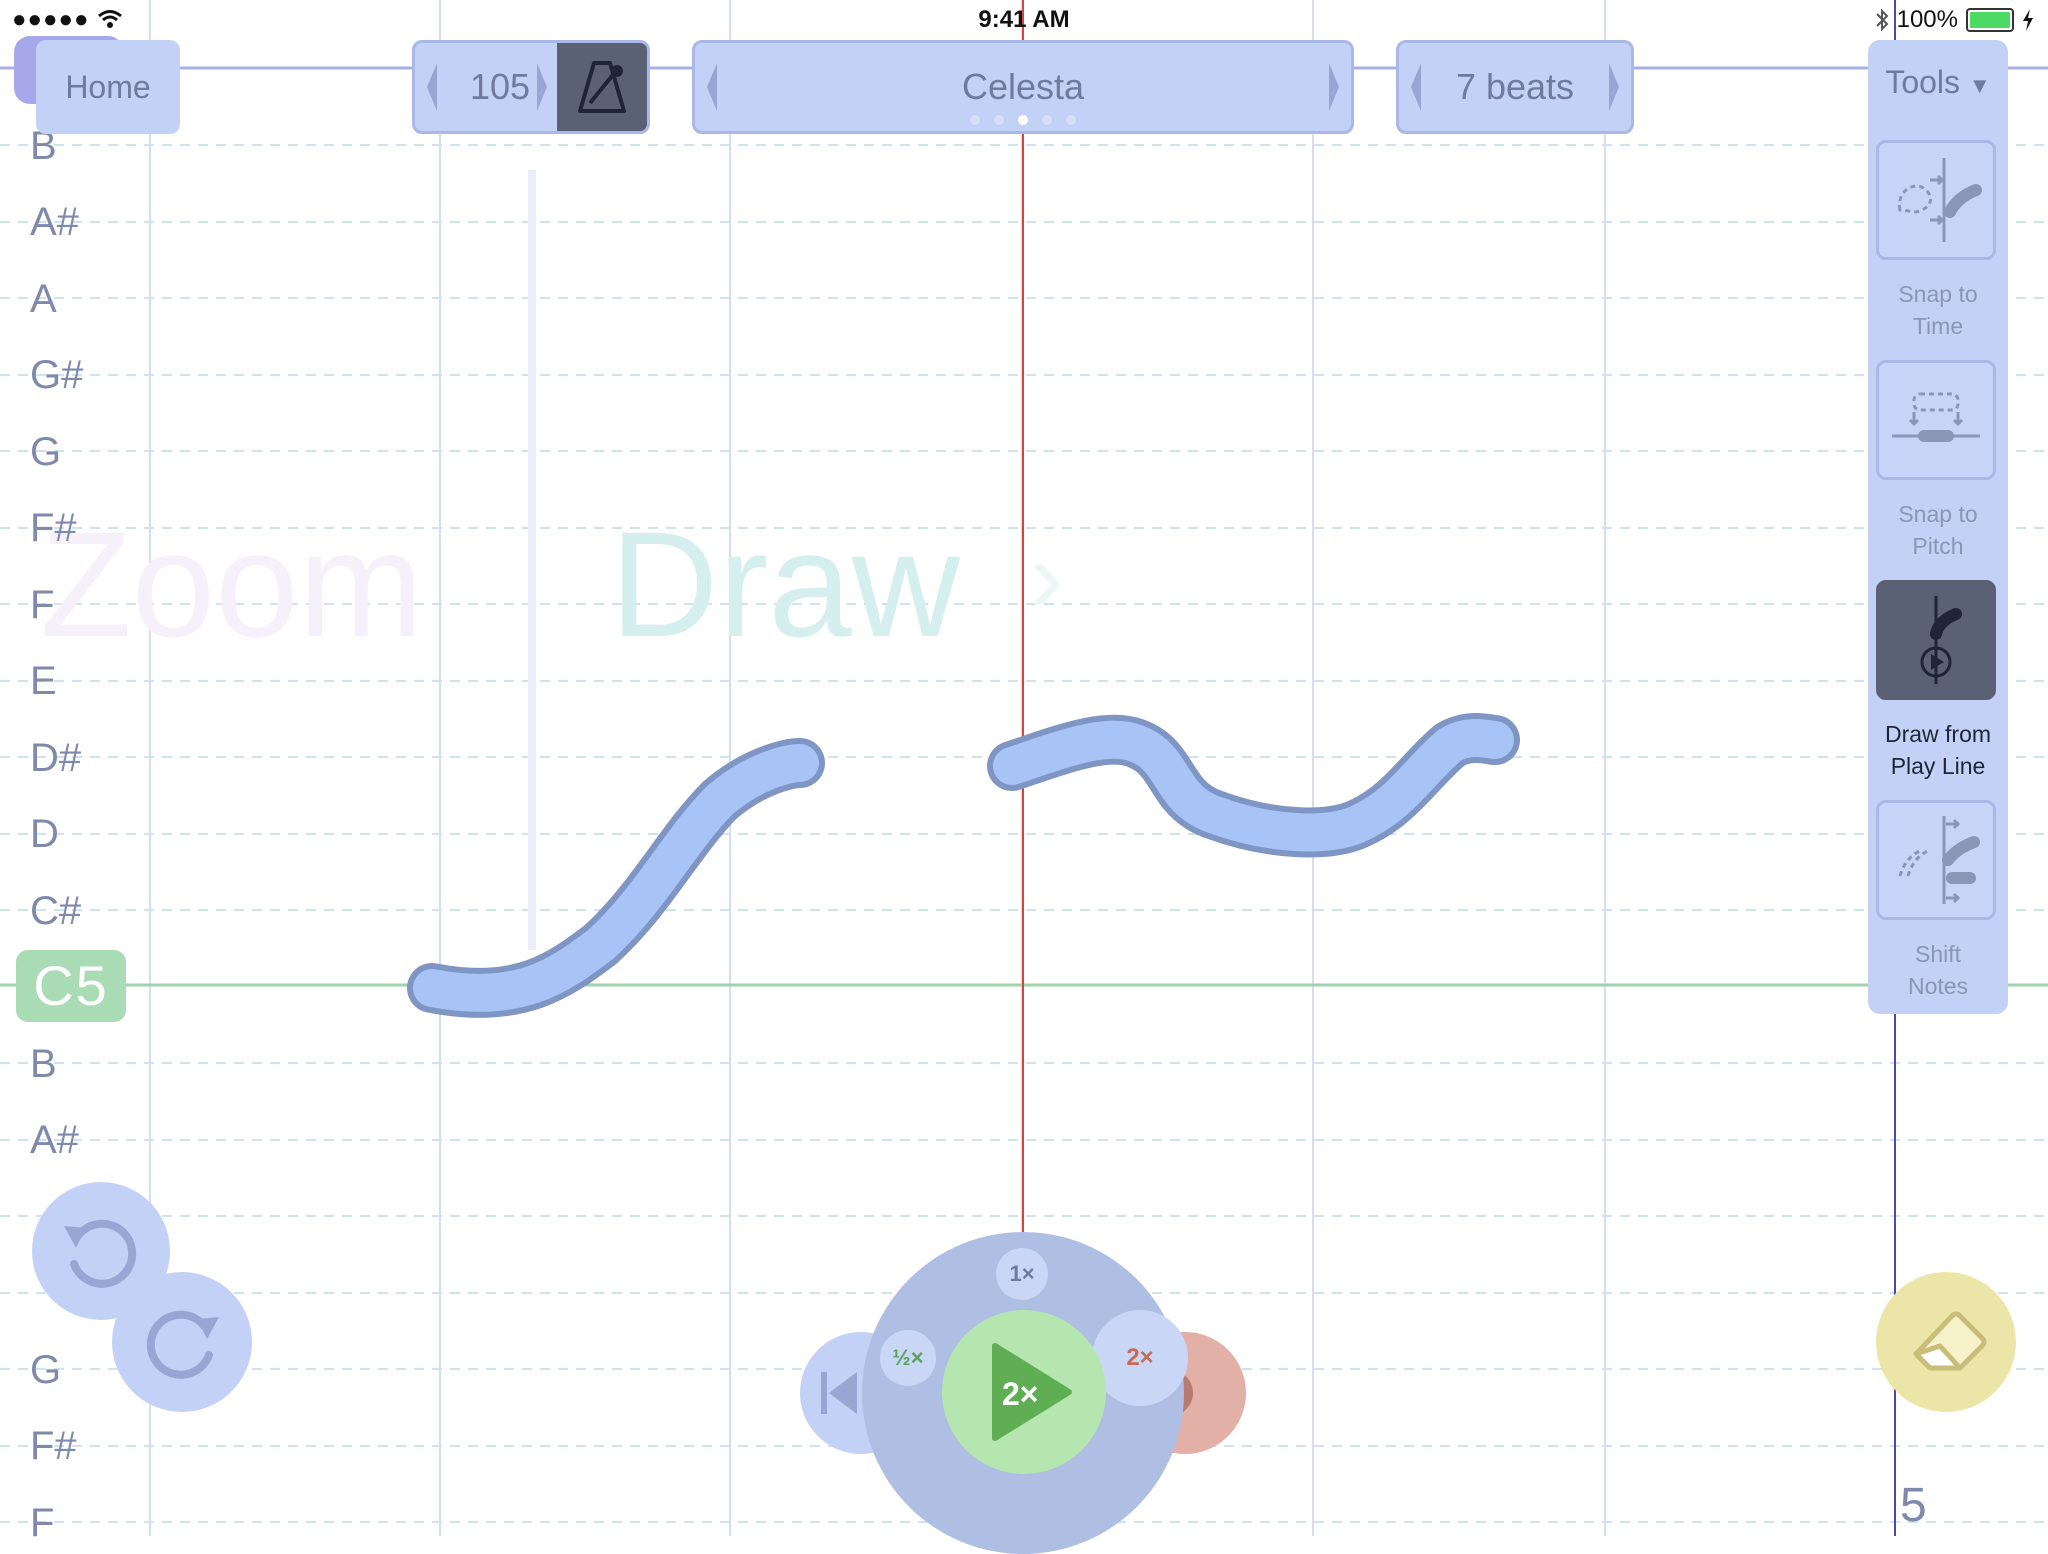 The width and height of the screenshot is (2048, 1554). Describe the element at coordinates (1927, 19) in the screenshot. I see `battery-percent: 100%` at that location.